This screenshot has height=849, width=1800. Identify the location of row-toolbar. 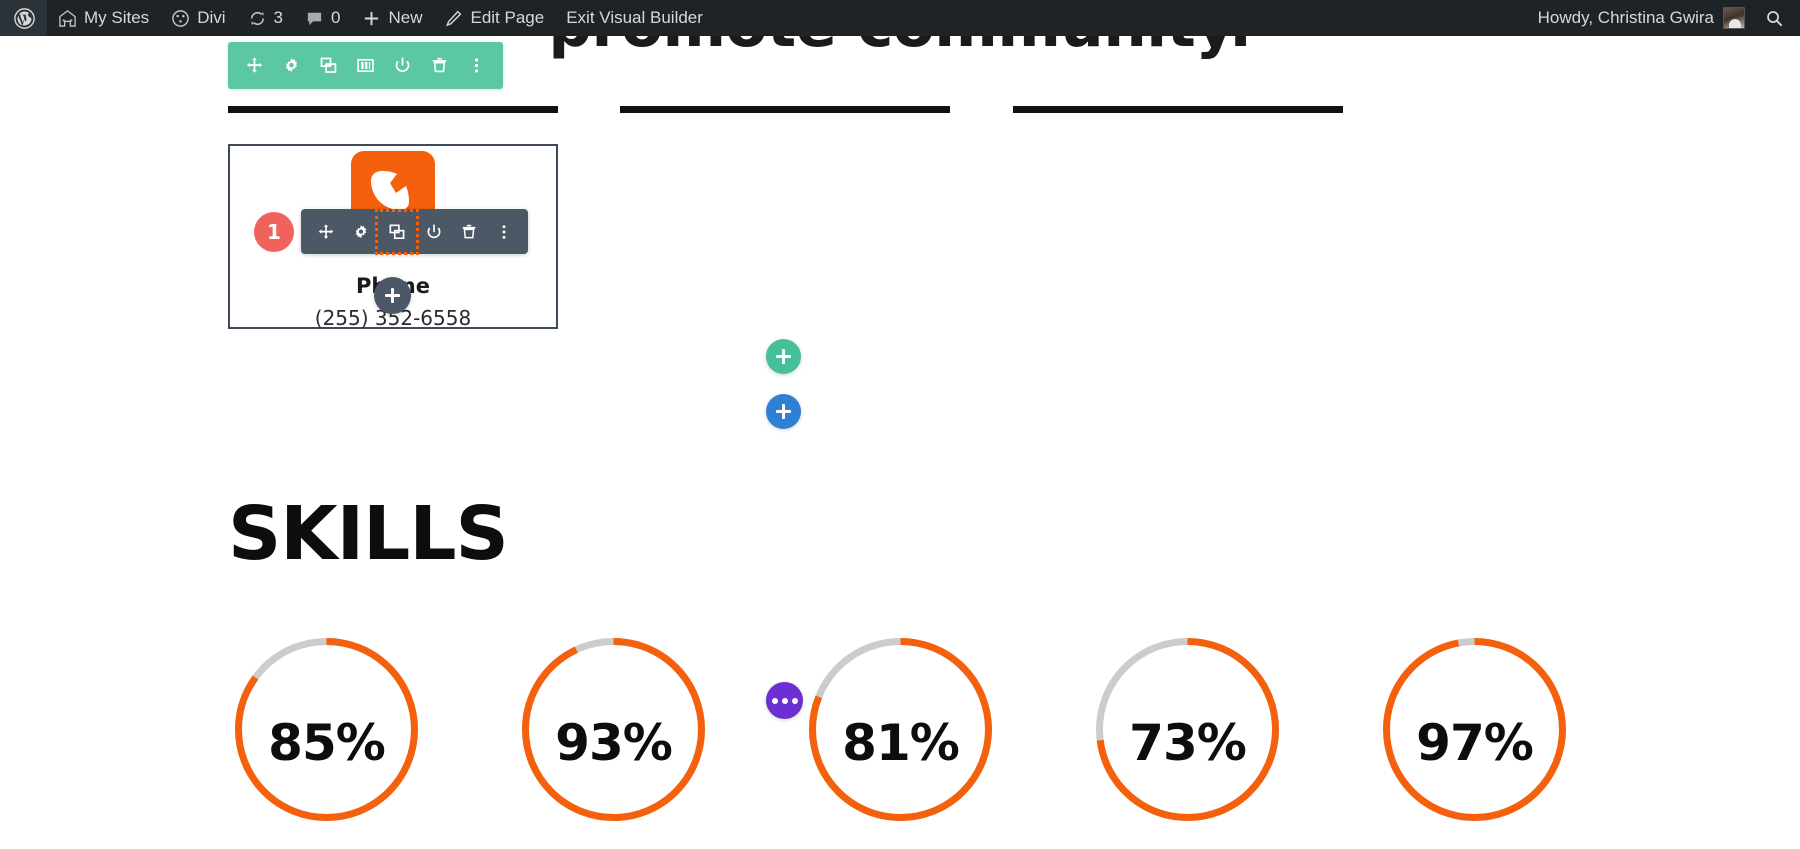
(365, 65).